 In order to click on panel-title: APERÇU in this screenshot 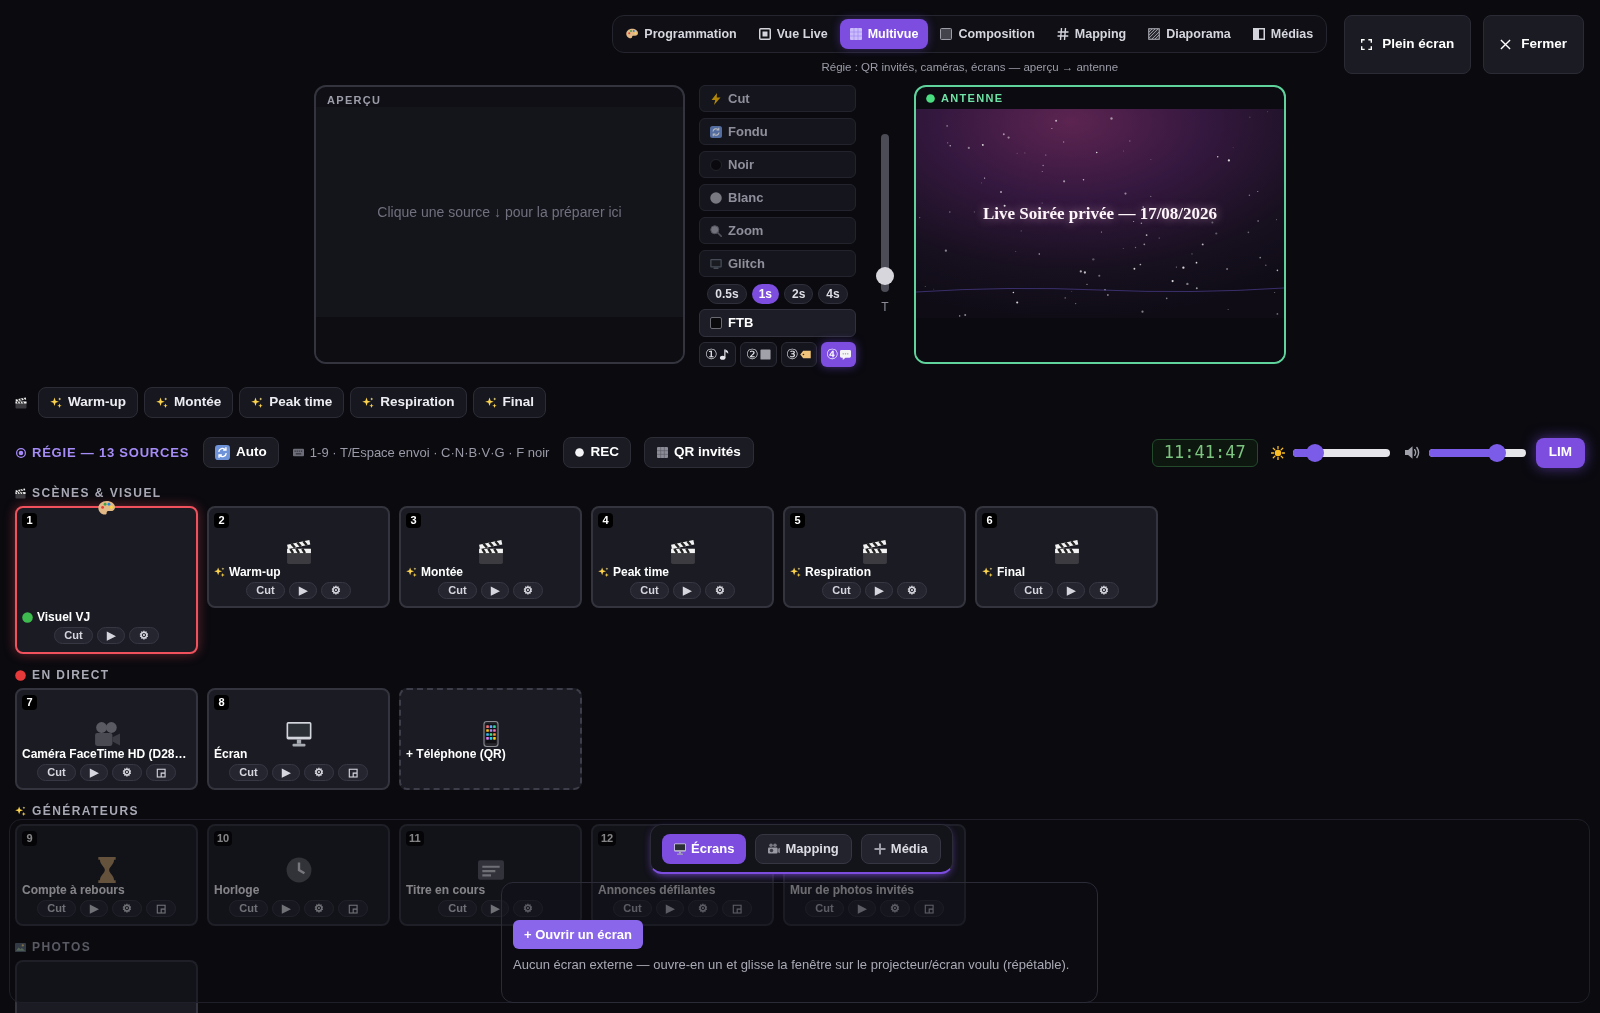, I will do `click(354, 100)`.